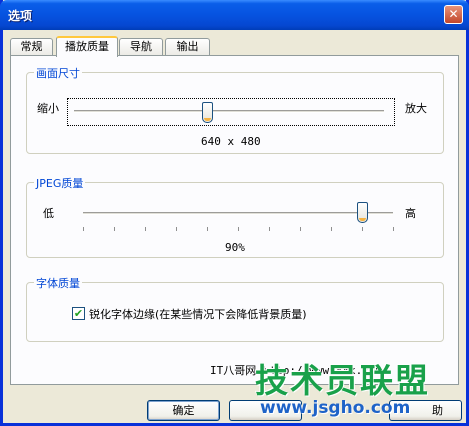  What do you see at coordinates (238, 213) in the screenshot?
I see `jpeg-quality-slider-track` at bounding box center [238, 213].